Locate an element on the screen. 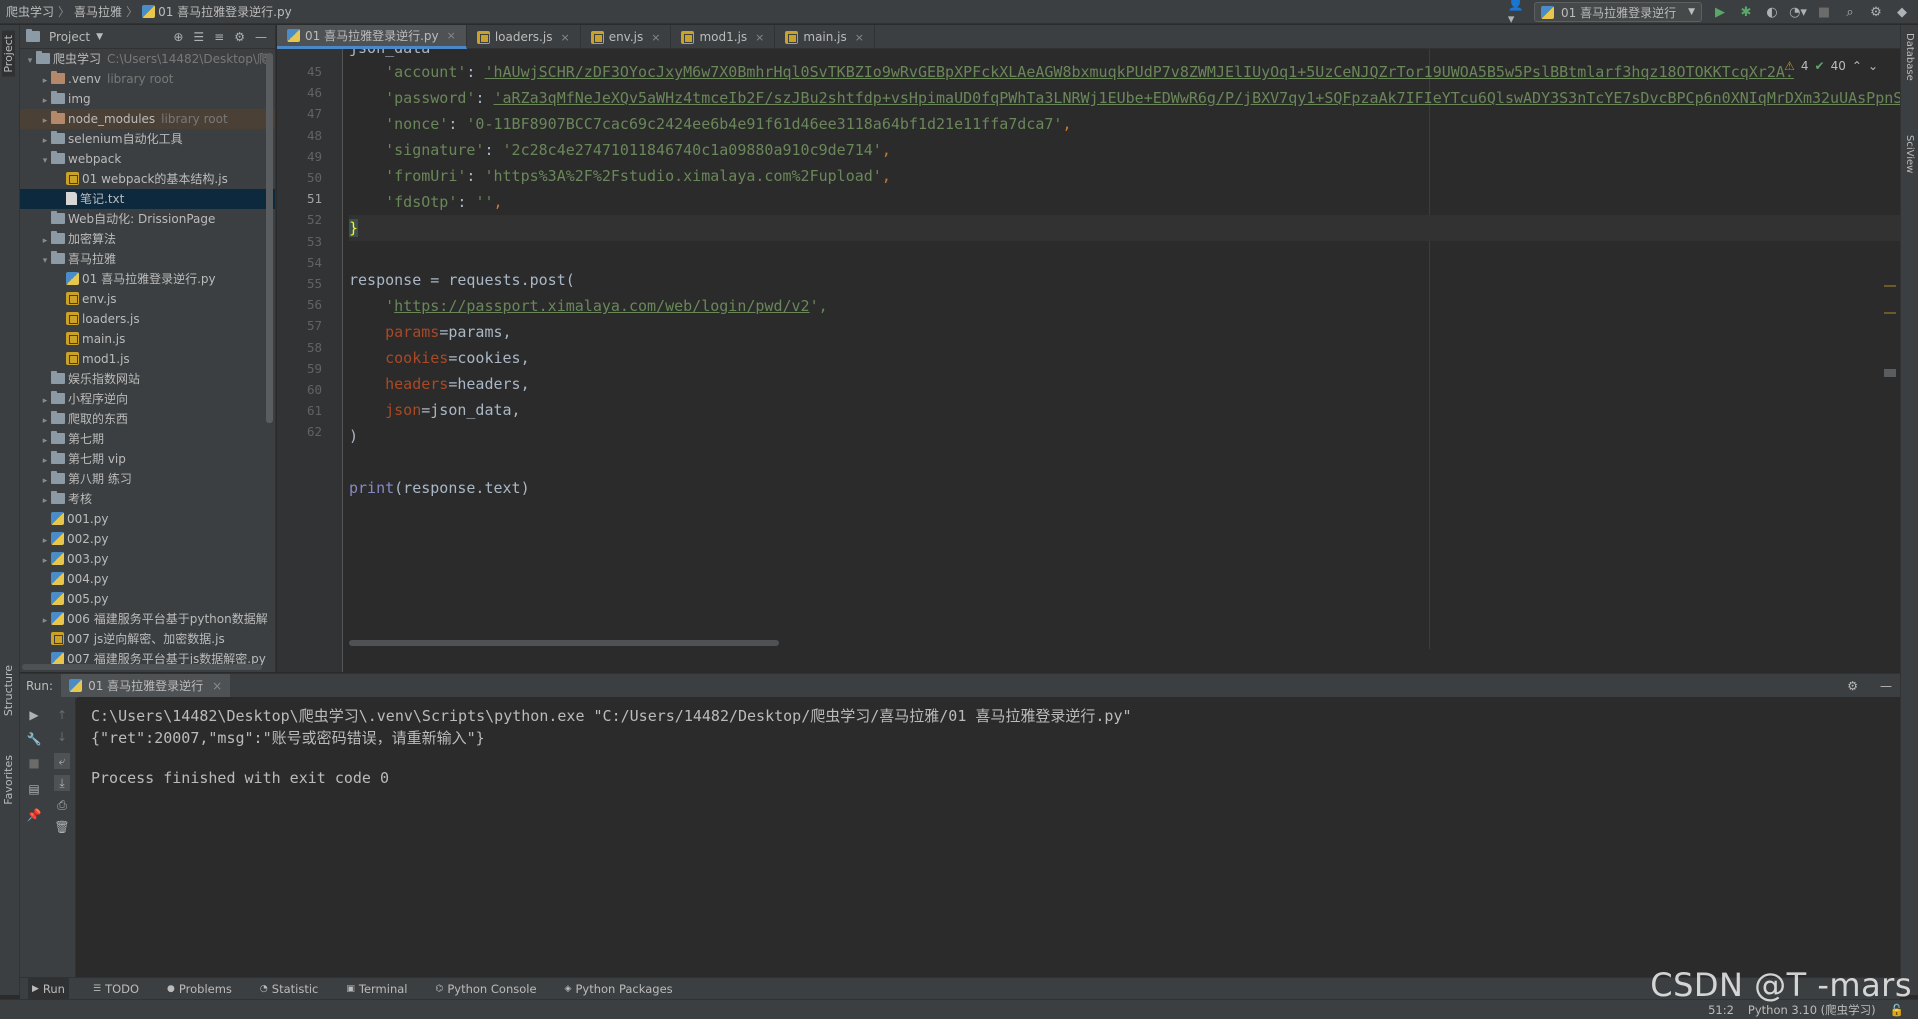 This screenshot has height=1019, width=1918. tool-window-tab: ☰ TODO is located at coordinates (116, 989).